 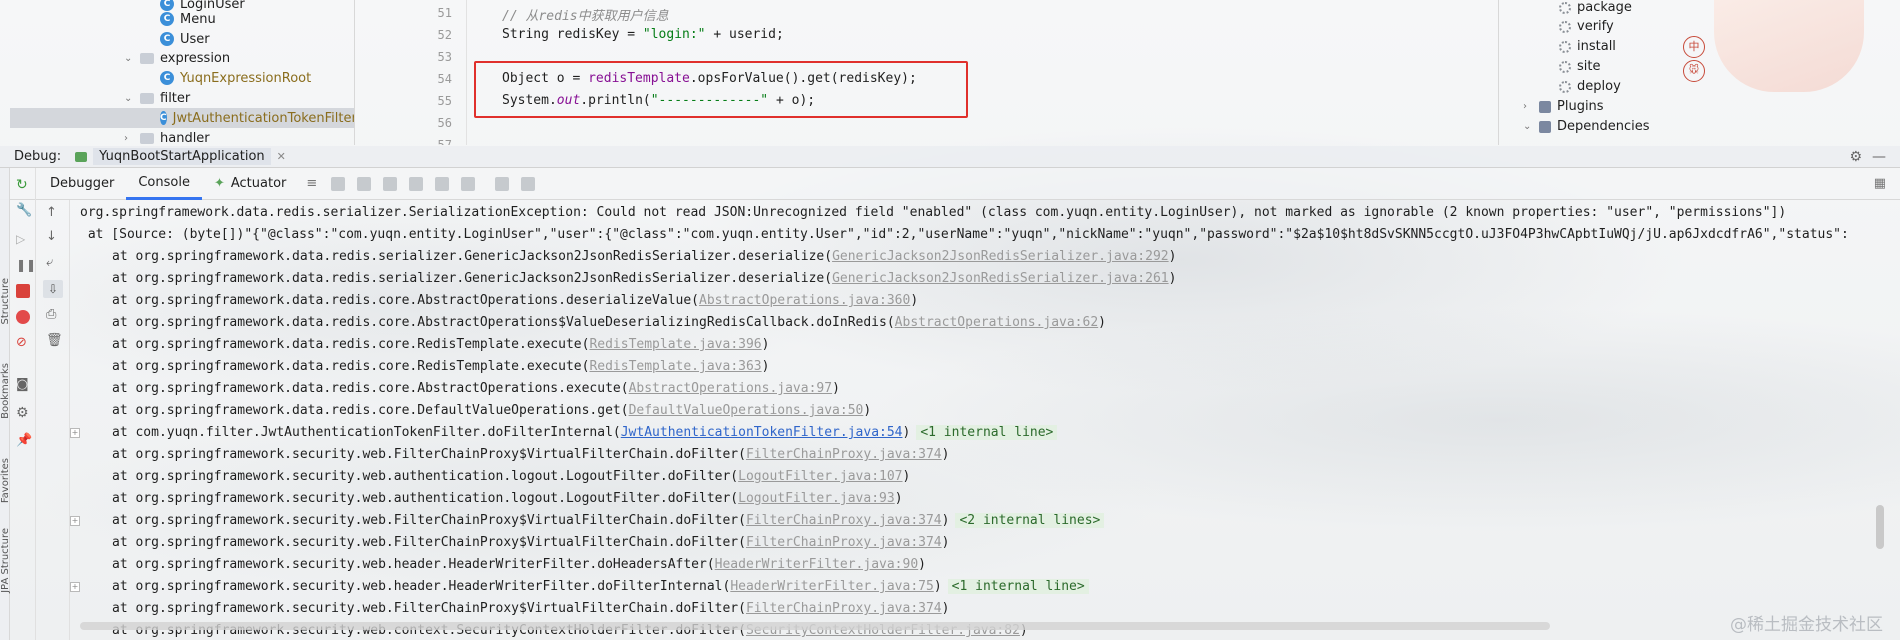 What do you see at coordinates (816, 498) in the screenshot?
I see `source-link: LogoutFilter.java:93` at bounding box center [816, 498].